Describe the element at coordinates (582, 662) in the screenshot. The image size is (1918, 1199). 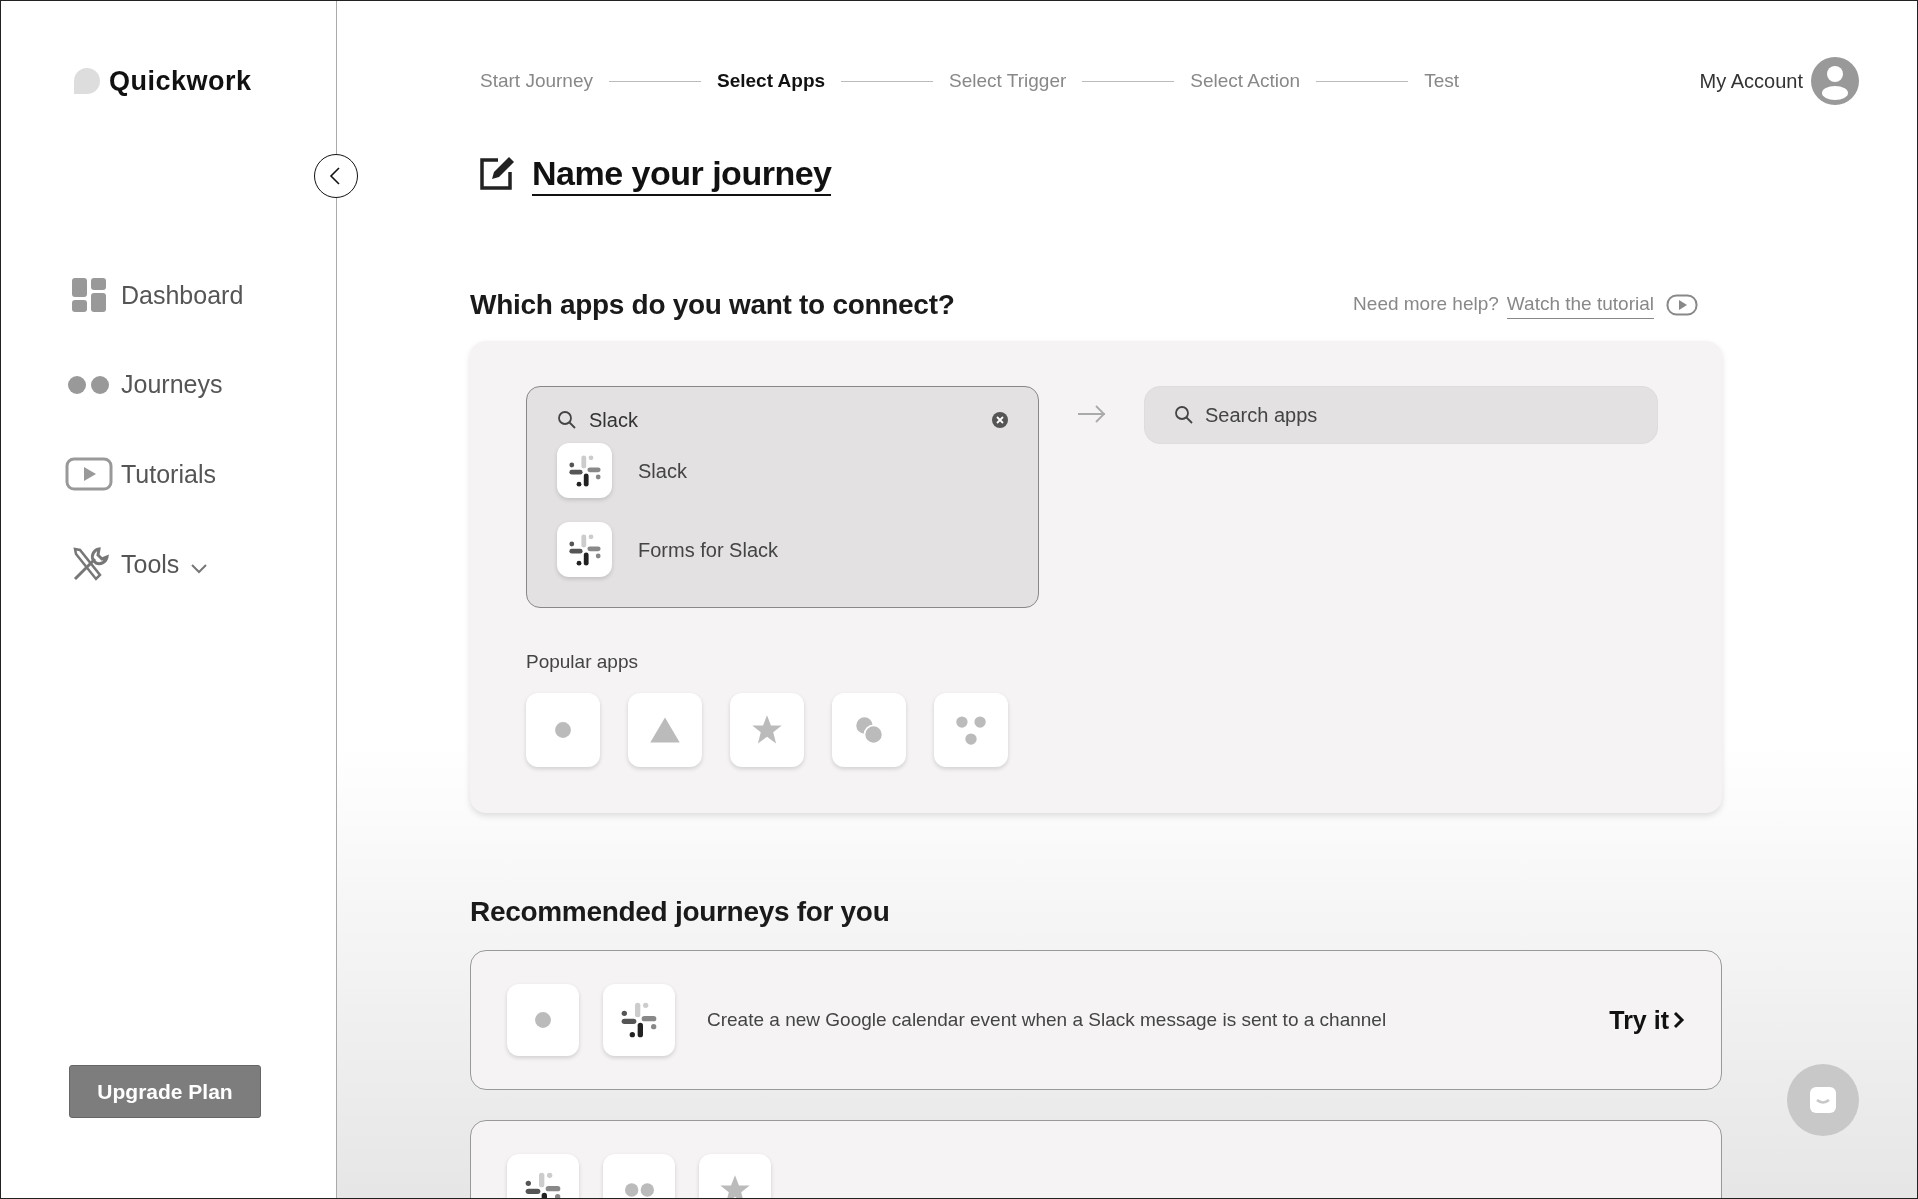
I see `popular-apps-label: Popular apps` at that location.